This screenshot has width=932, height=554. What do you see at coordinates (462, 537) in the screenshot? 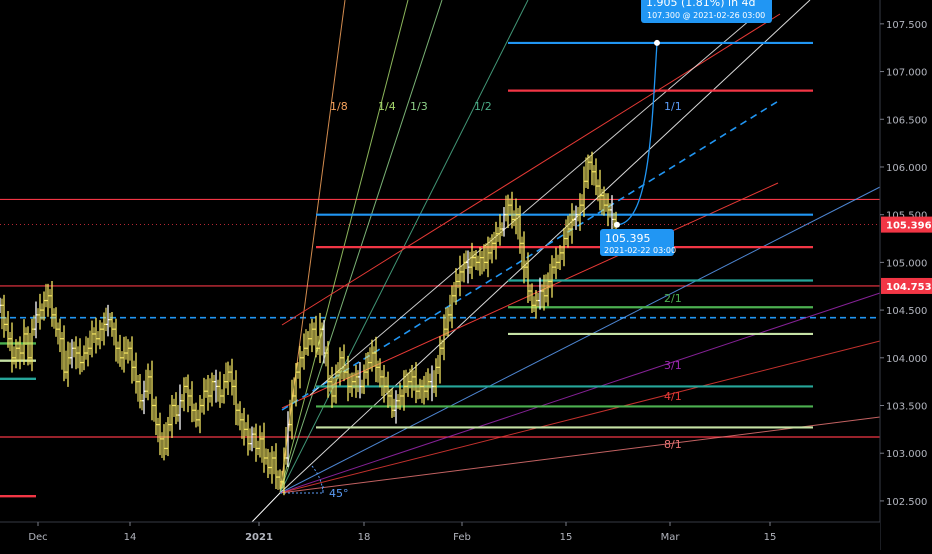
I see `time-tick-label: Feb` at bounding box center [462, 537].